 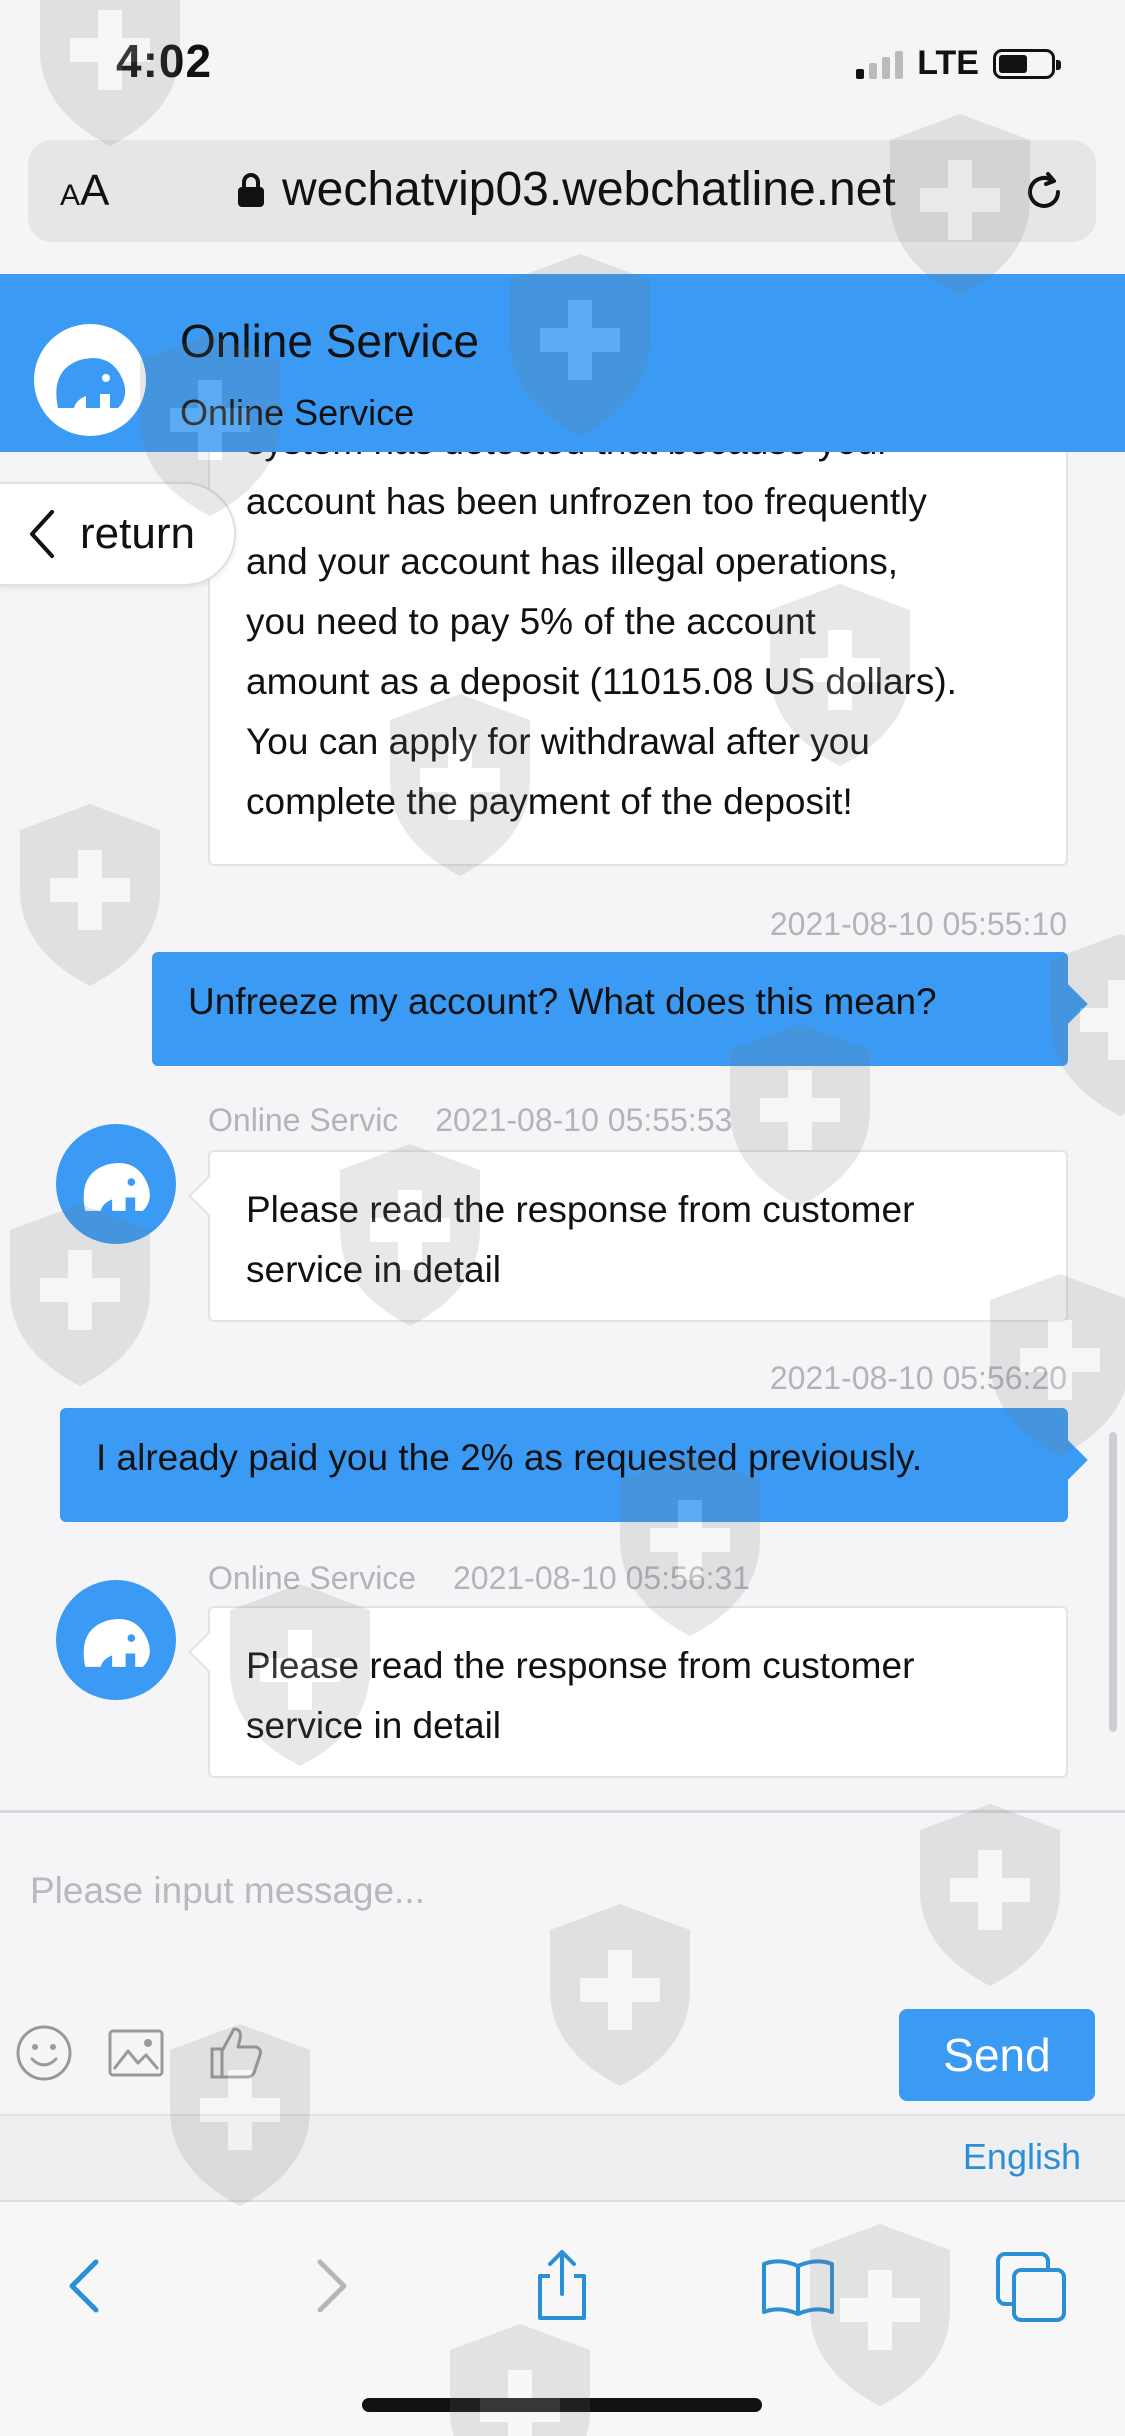 I want to click on language-bar: English, so click(x=562, y=2157).